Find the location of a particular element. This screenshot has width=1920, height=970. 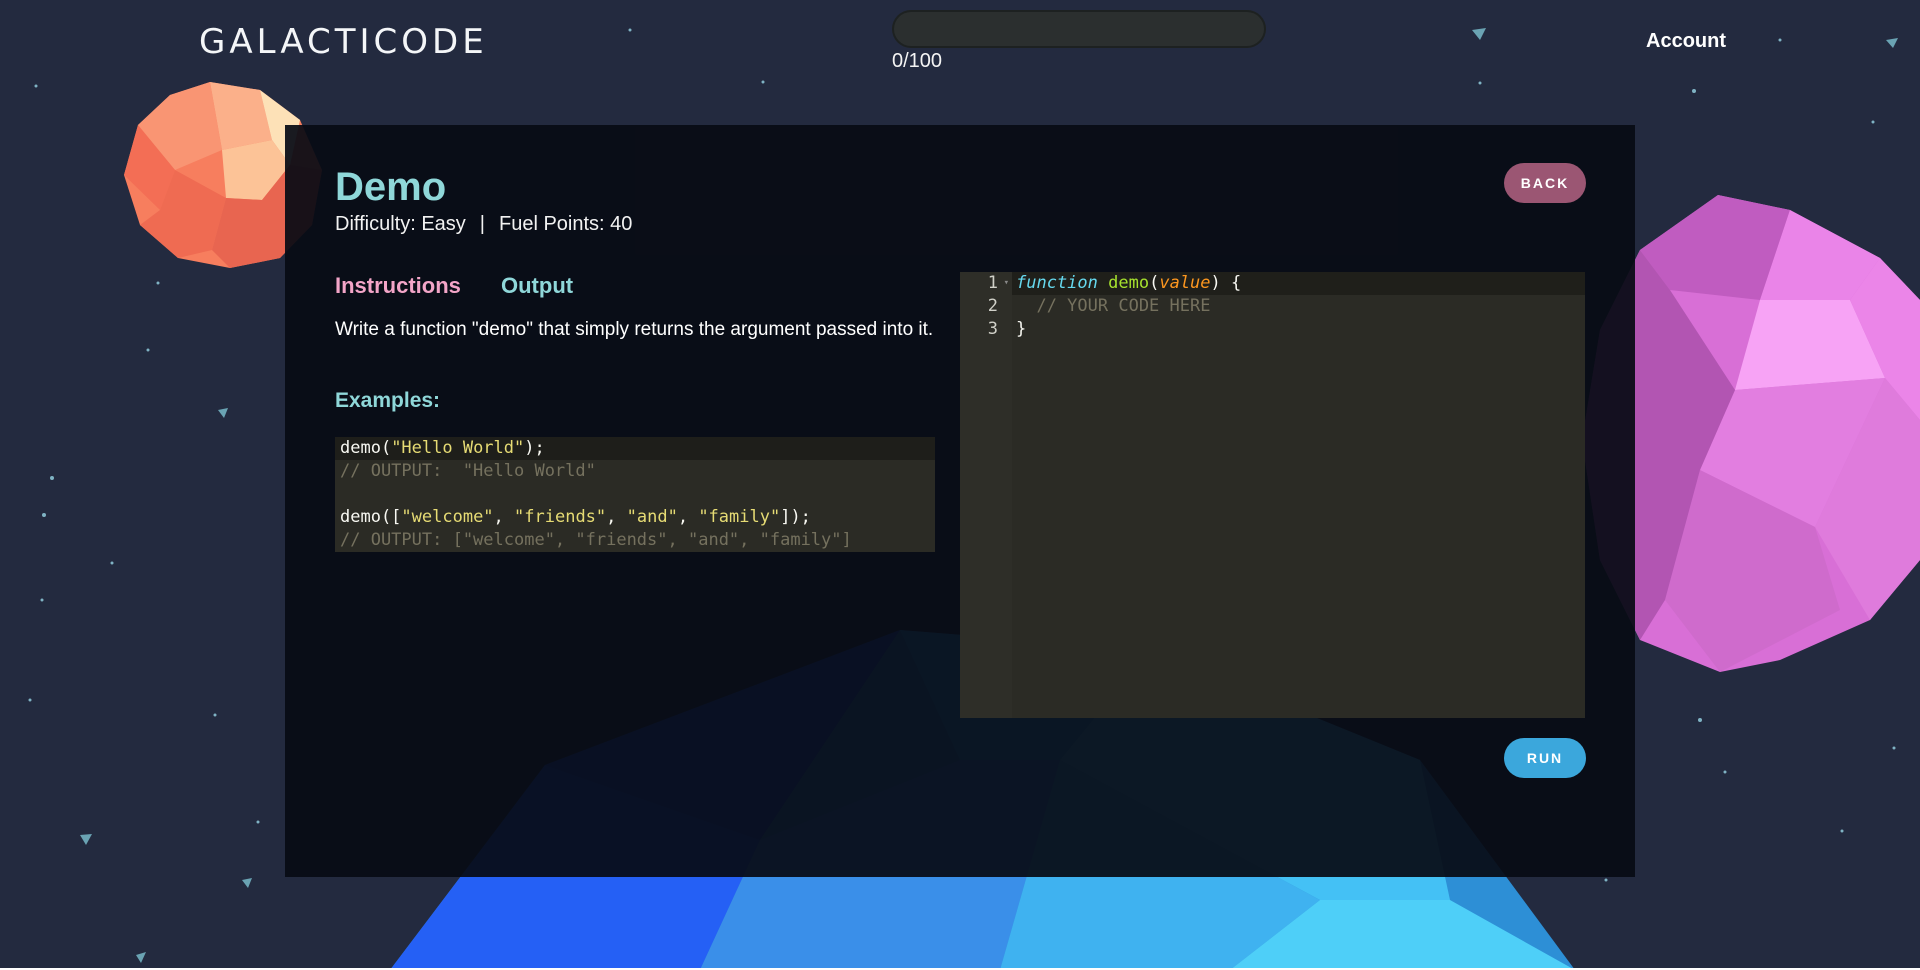

challenge-title: Demo is located at coordinates (391, 187).